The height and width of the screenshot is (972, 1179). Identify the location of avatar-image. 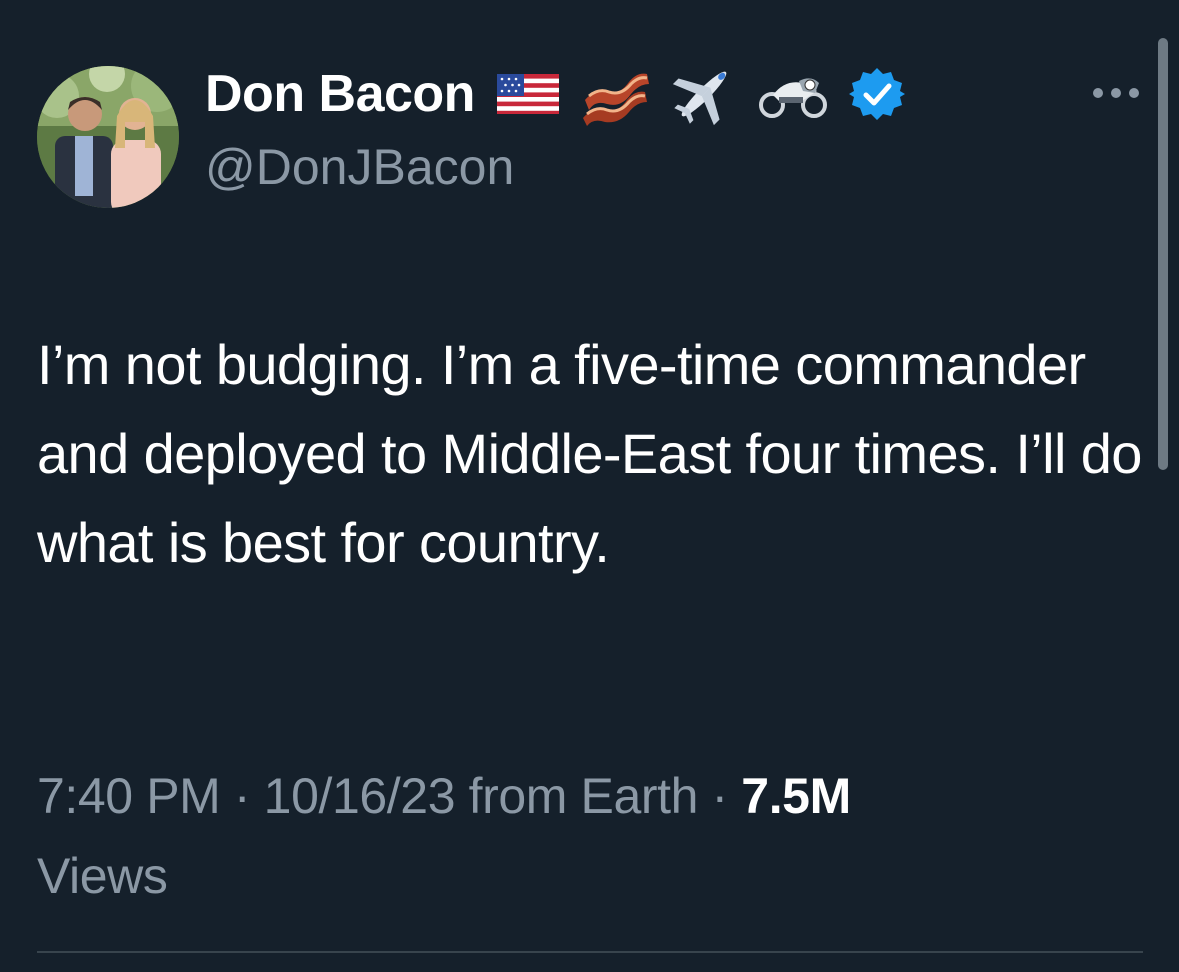
(108, 137).